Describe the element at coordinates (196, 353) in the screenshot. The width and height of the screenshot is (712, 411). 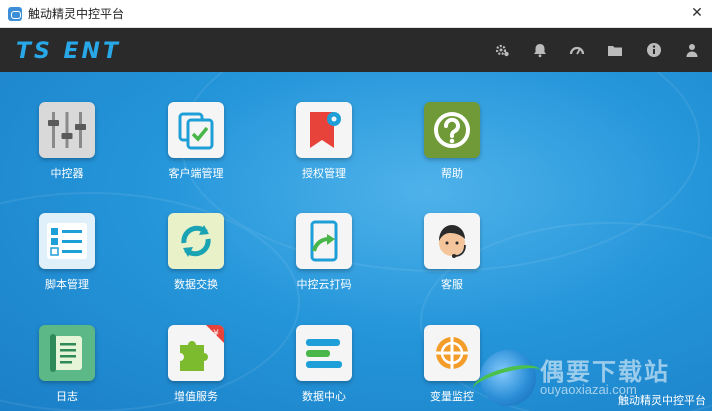
I see `puzzle-yuan-icon: ¥` at that location.